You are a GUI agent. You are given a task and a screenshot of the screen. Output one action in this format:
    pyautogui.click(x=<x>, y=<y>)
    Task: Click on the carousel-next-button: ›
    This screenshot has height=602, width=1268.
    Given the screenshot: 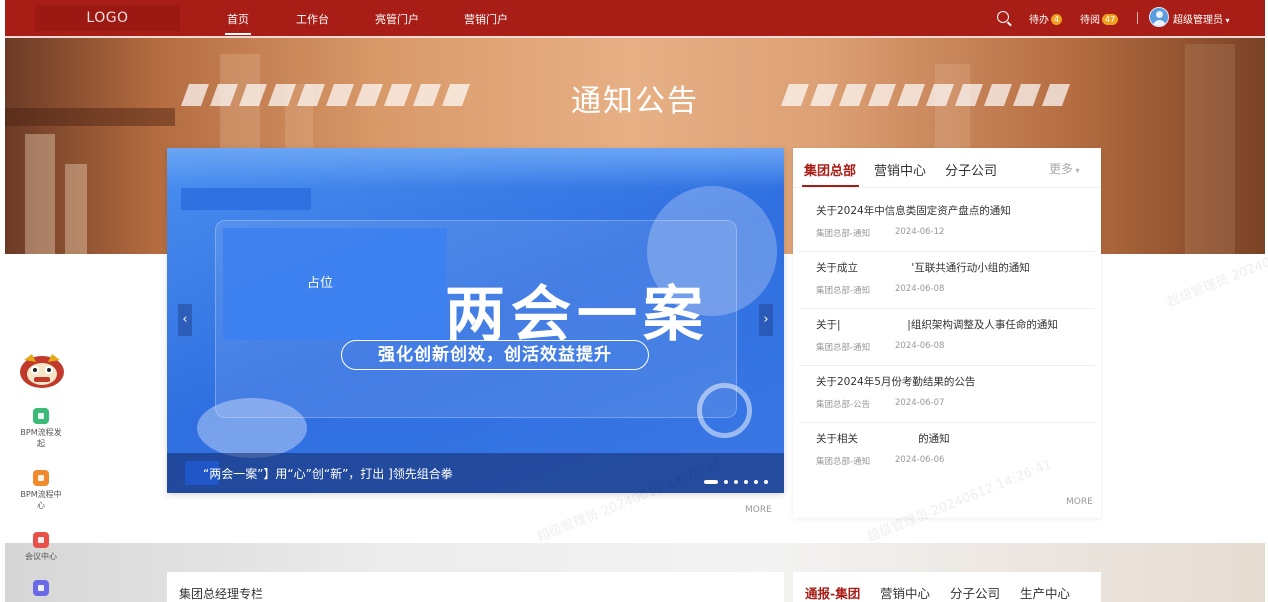 What is the action you would take?
    pyautogui.click(x=766, y=320)
    